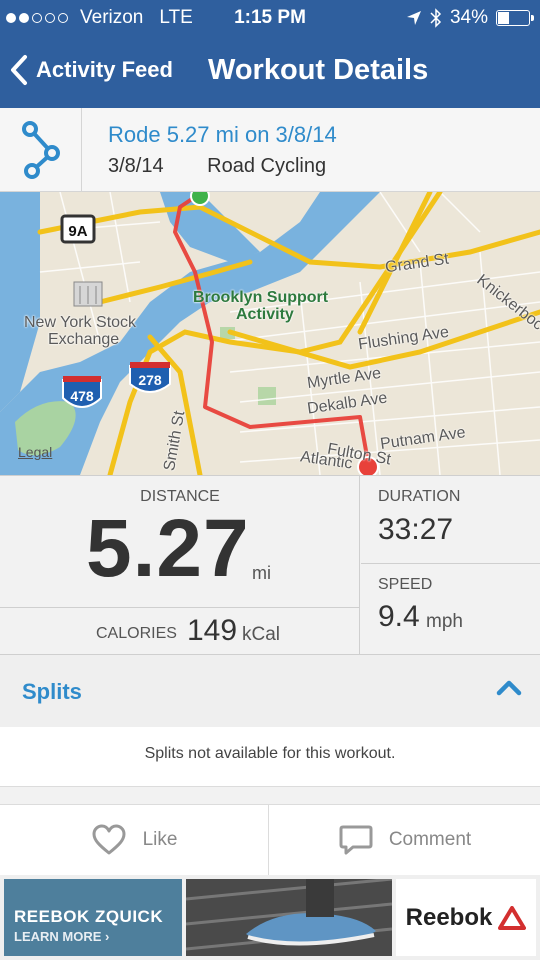  What do you see at coordinates (104, 69) in the screenshot?
I see `back-button-label: Activity Feed` at bounding box center [104, 69].